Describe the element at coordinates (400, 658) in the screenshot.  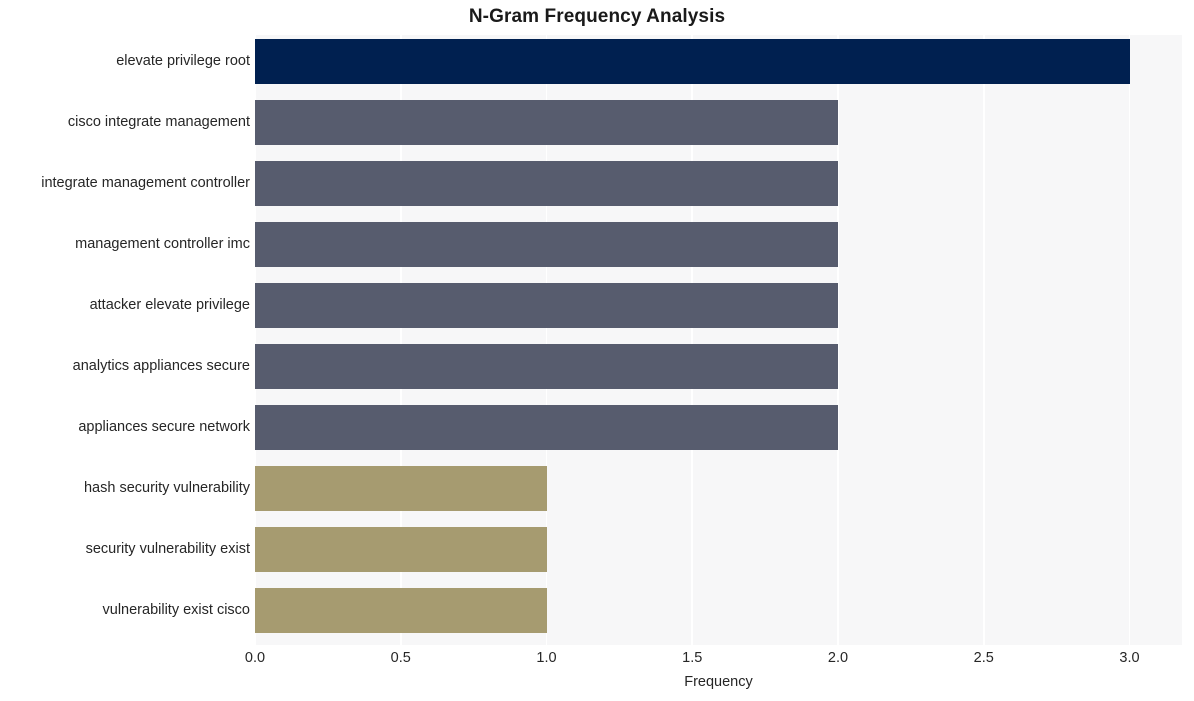
I see `x-tick-label: 0.5` at that location.